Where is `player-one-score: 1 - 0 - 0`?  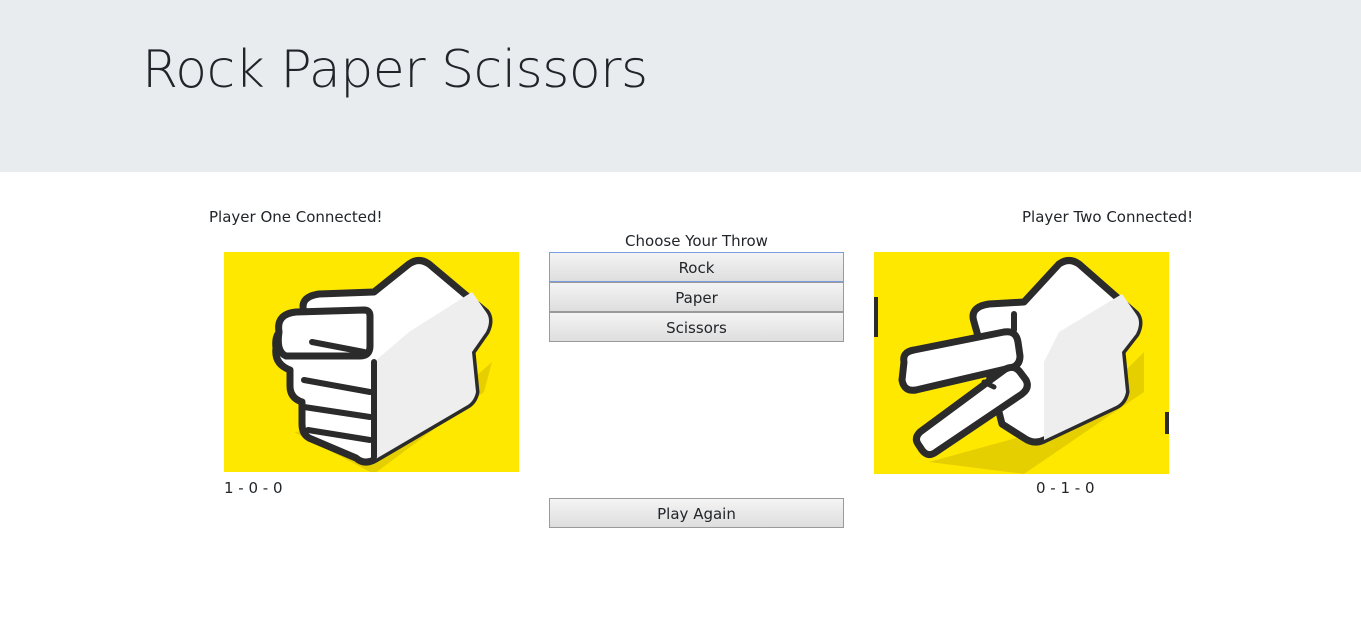 player-one-score: 1 - 0 - 0 is located at coordinates (253, 488).